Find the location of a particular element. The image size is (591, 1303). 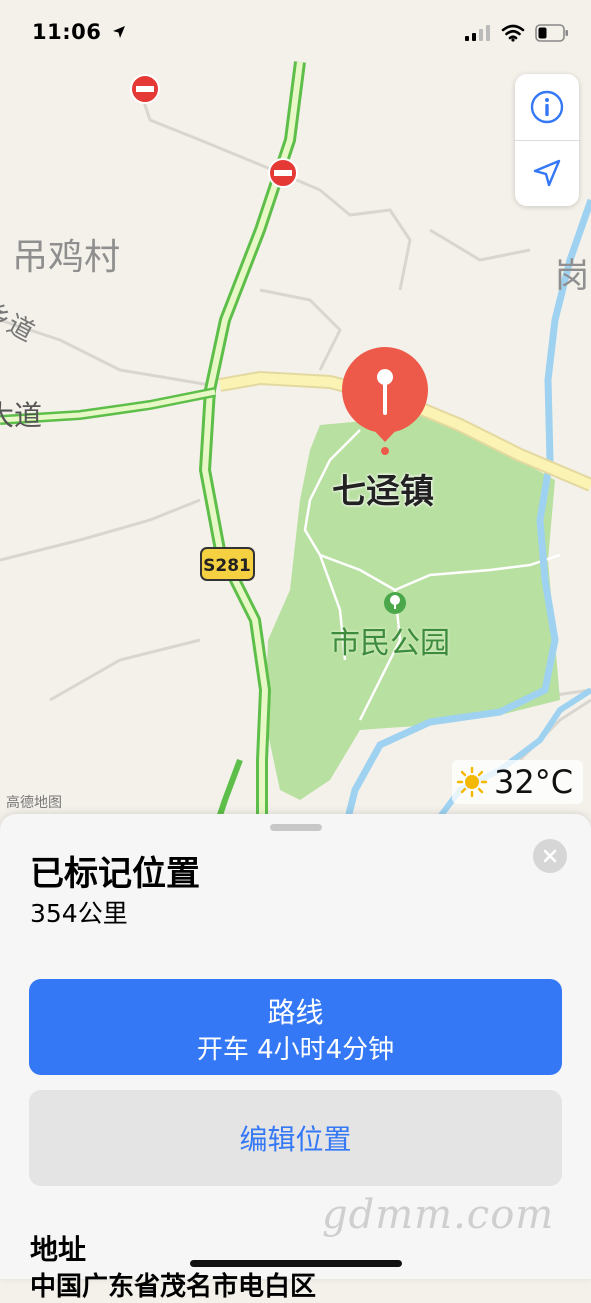

directions-button: 路线 开车 4小时4分钟 is located at coordinates (295, 1027).